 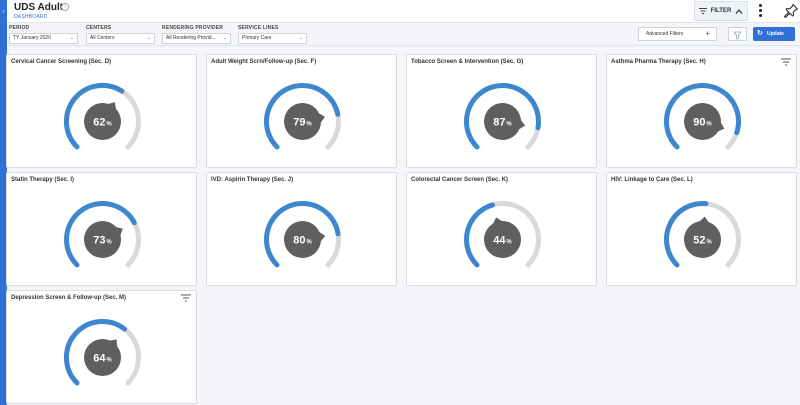 I want to click on kpi-card: Adult Weight Scrn/Follow-up (Sec. F) 79%, so click(x=301, y=111).